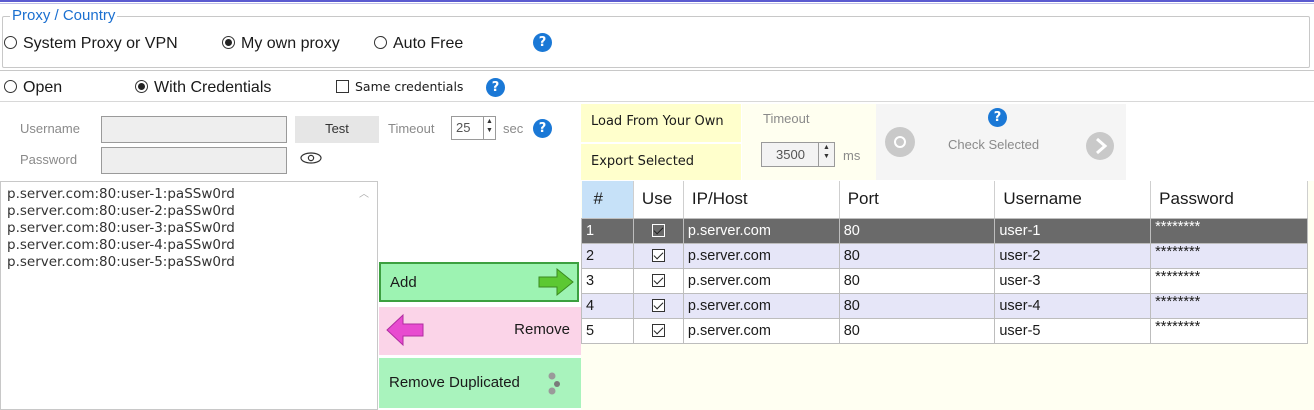  Describe the element at coordinates (194, 160) in the screenshot. I see `password-input` at that location.